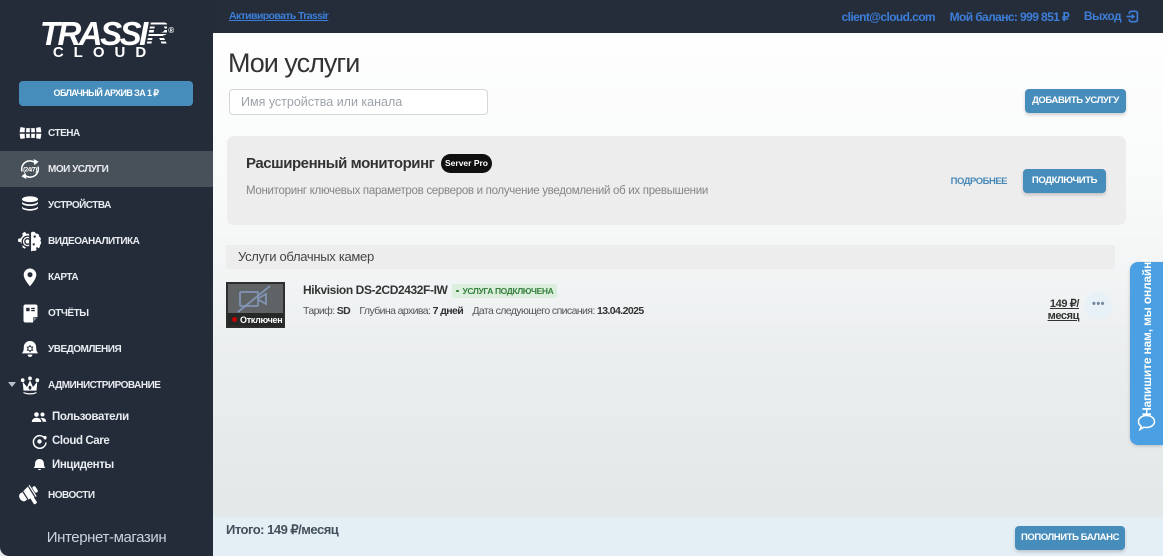 The image size is (1163, 556). Describe the element at coordinates (30, 169) in the screenshot. I see `svg-text: (24/7)` at that location.